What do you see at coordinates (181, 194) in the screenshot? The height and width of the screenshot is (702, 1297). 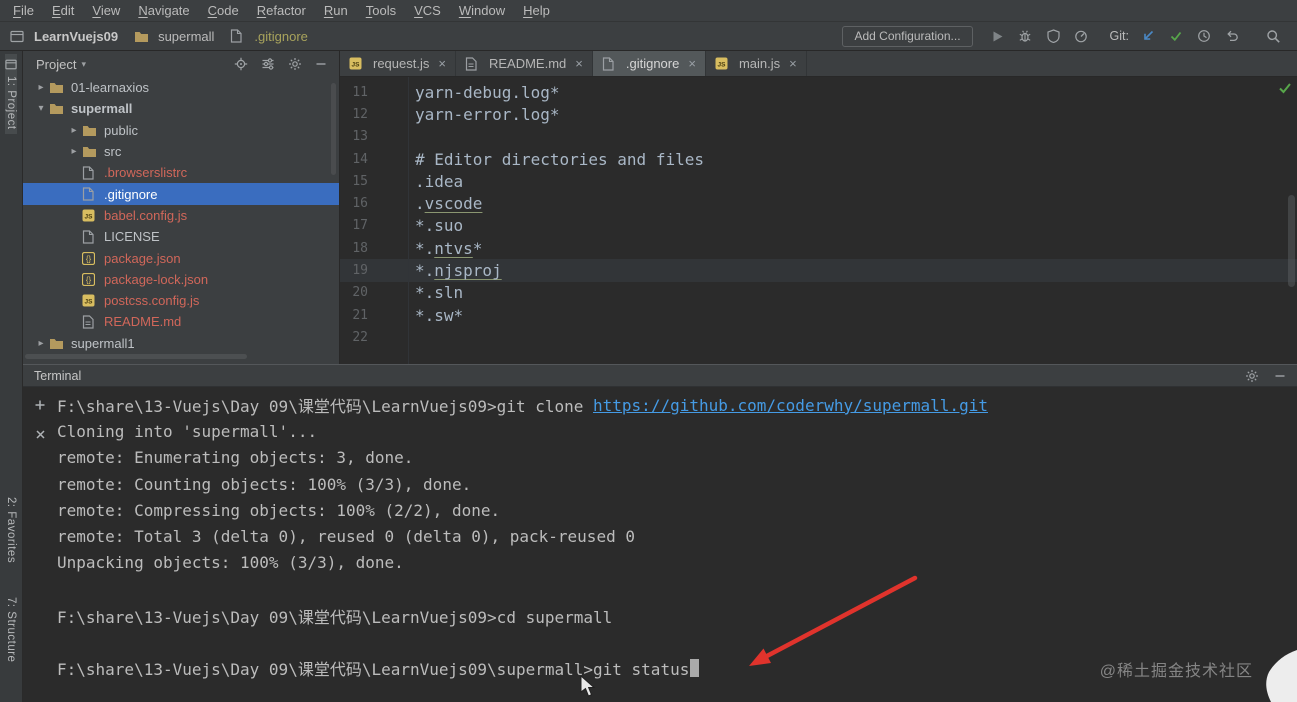 I see `tree-item-gitignore: .gitignore` at bounding box center [181, 194].